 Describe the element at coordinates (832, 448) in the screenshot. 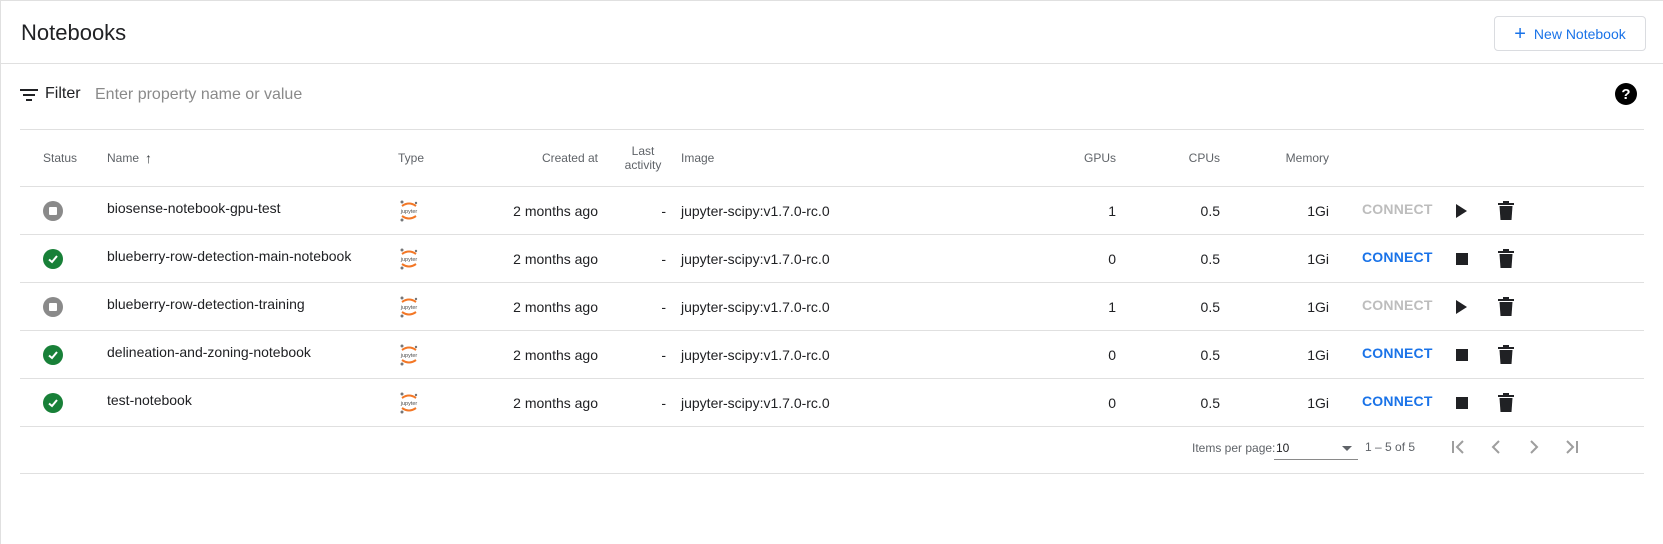

I see `paginator: Items per page: 10 1 – 5 of 5` at that location.